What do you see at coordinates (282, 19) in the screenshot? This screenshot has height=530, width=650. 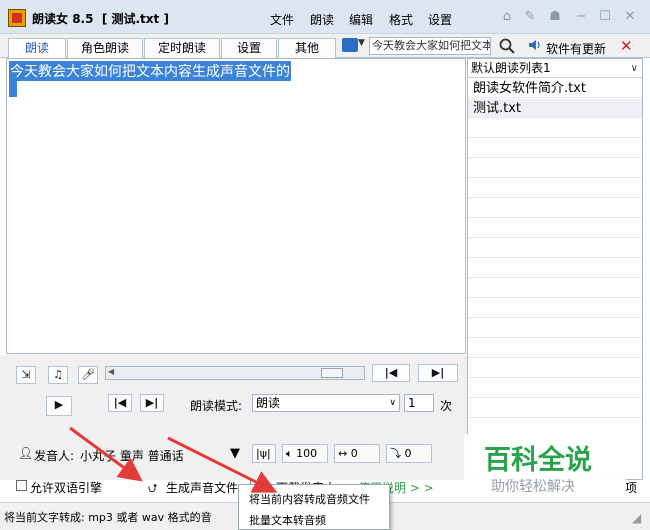 I see `menu-file: 文件` at bounding box center [282, 19].